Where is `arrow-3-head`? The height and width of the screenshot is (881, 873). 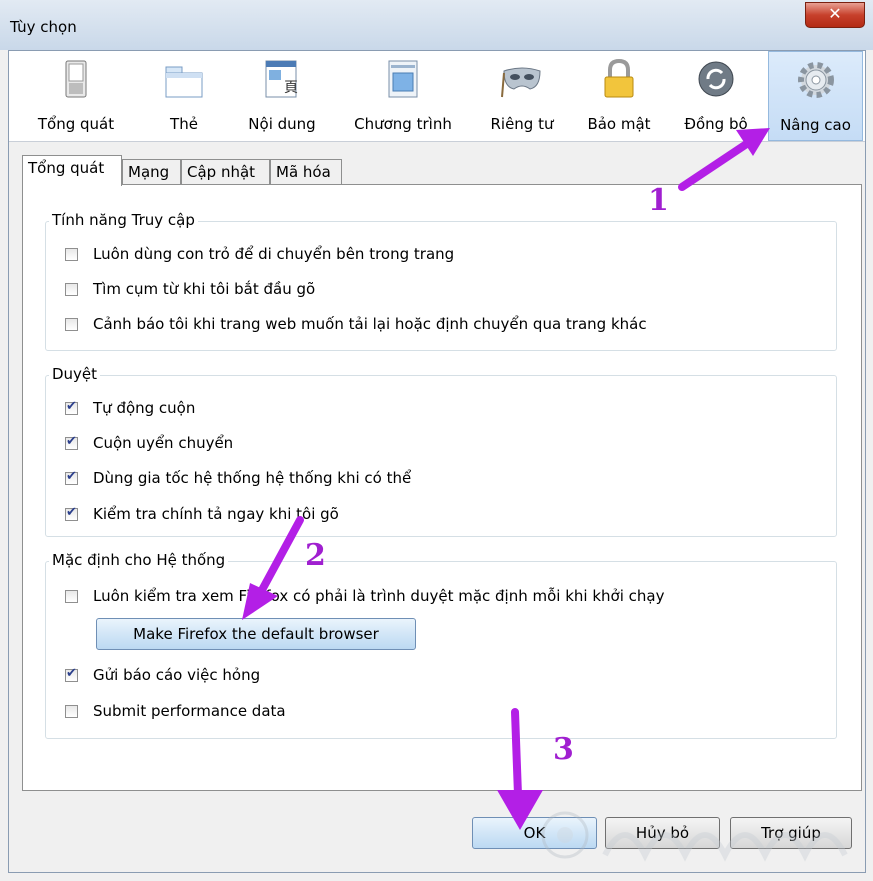
arrow-3-head is located at coordinates (520, 810).